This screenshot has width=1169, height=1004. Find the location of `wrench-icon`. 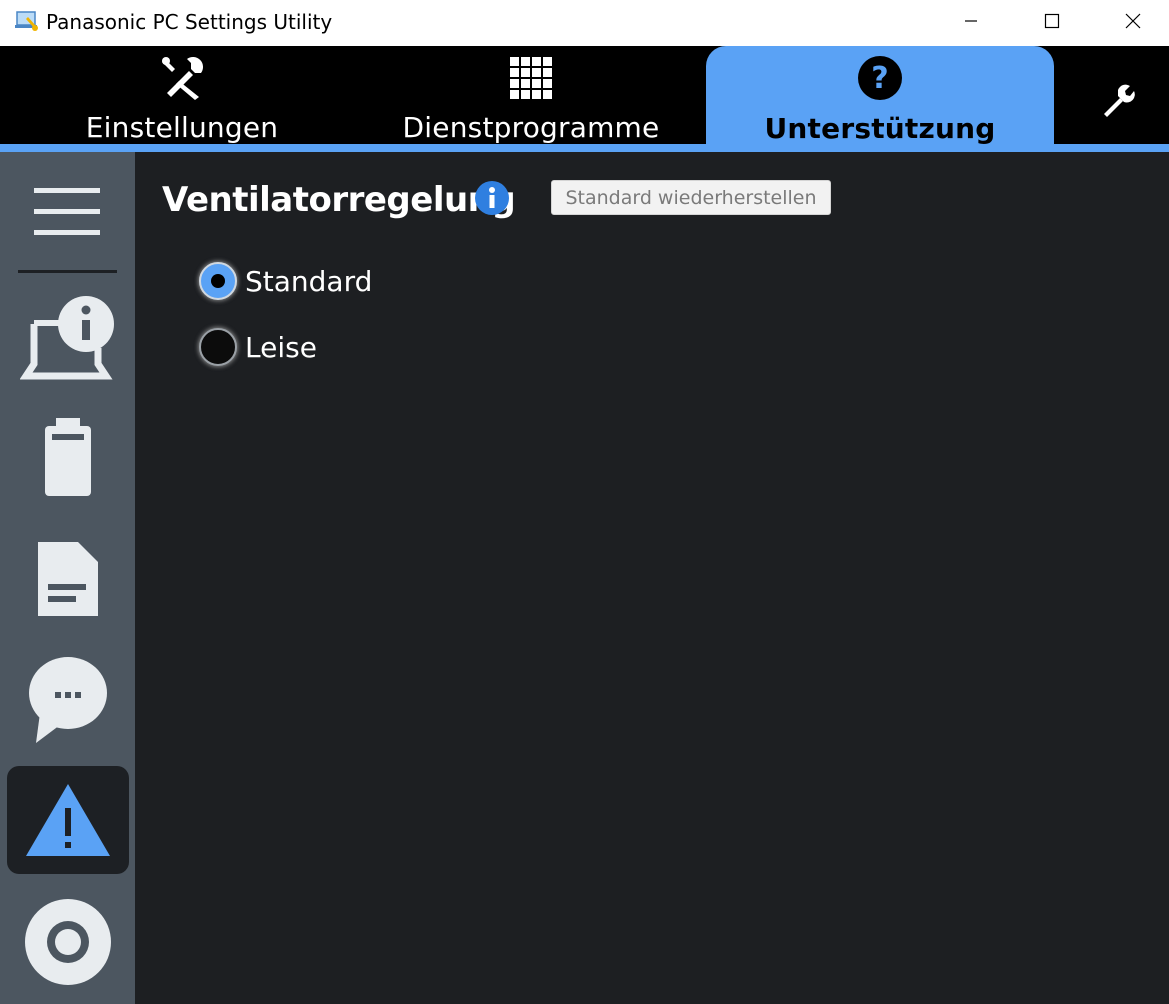

wrench-icon is located at coordinates (1116, 100).